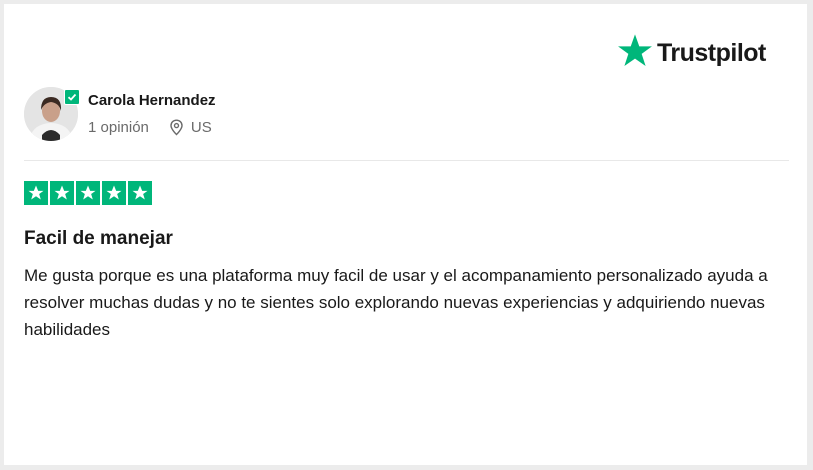 This screenshot has height=470, width=813. I want to click on location-pin-icon, so click(176, 127).